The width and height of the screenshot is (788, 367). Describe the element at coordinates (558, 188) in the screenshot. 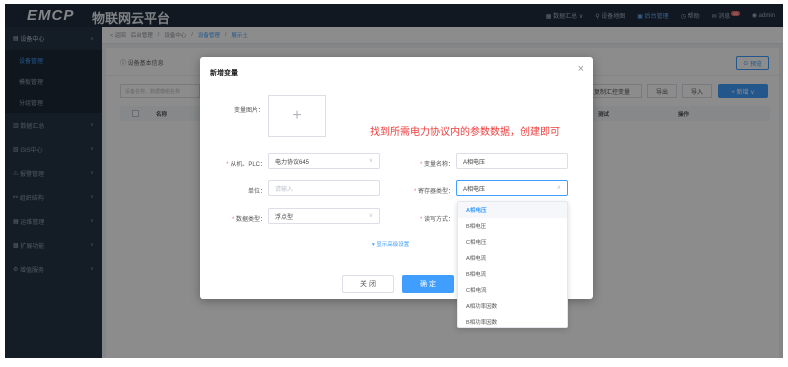

I see `chevron-up-icon: ∧` at that location.